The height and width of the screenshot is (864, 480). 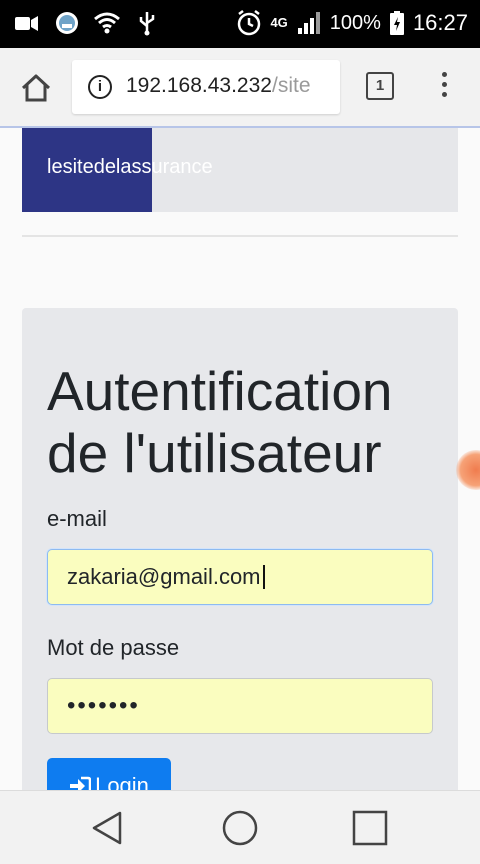 What do you see at coordinates (396, 23) in the screenshot?
I see `battery-charging-icon` at bounding box center [396, 23].